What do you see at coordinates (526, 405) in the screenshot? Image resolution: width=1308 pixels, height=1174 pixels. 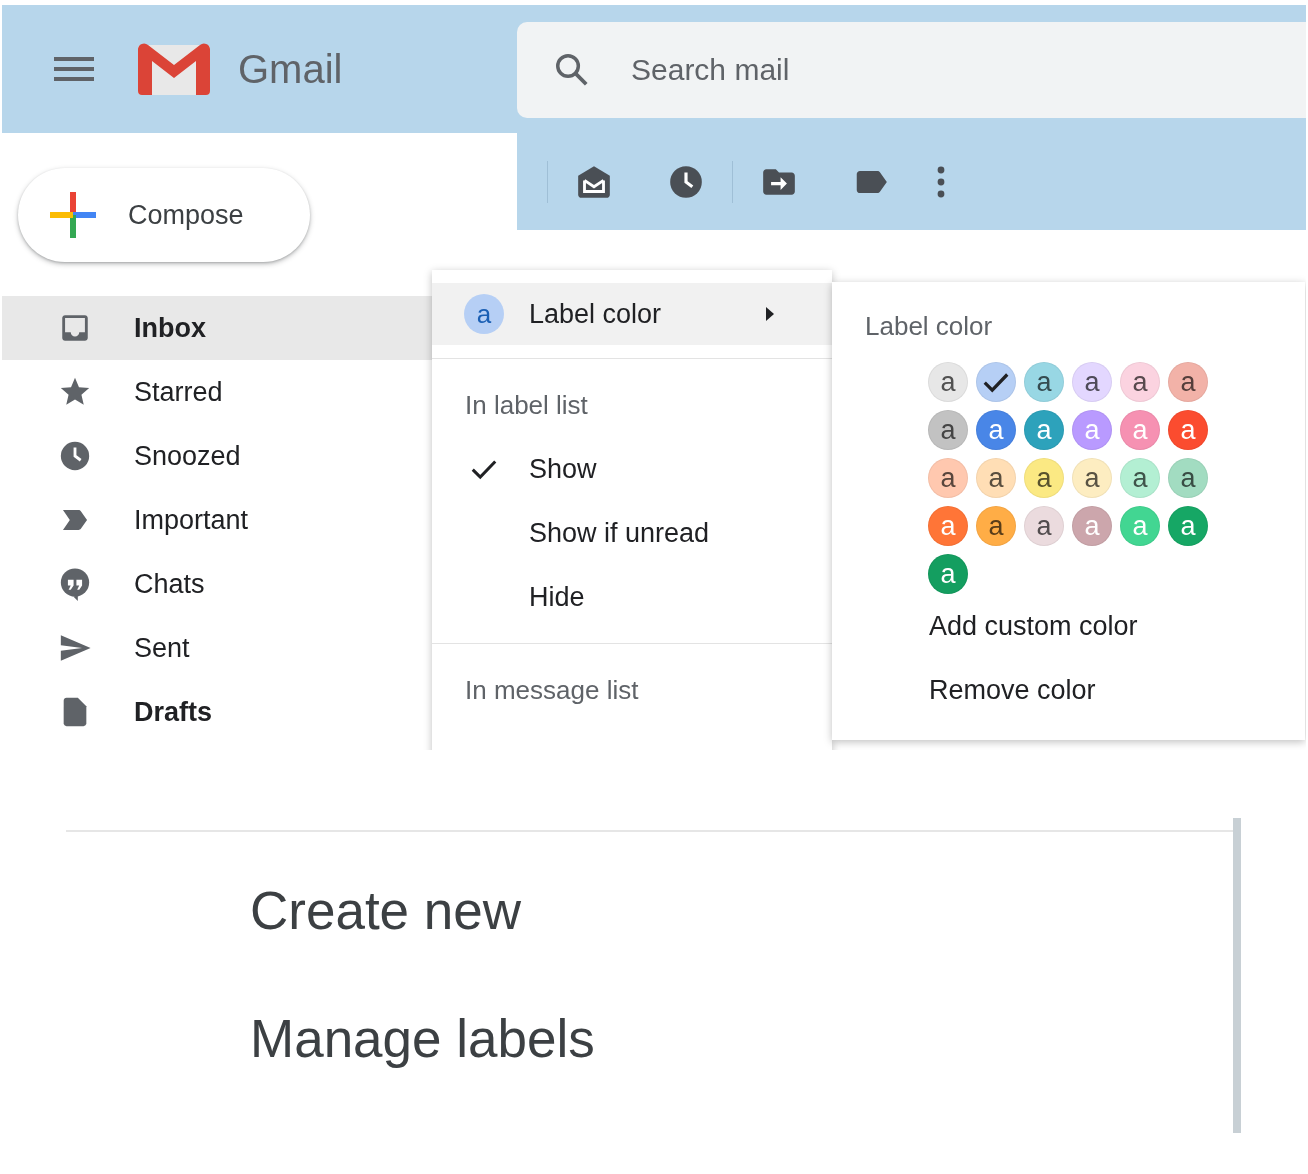 I see `section-heading: In label list` at bounding box center [526, 405].